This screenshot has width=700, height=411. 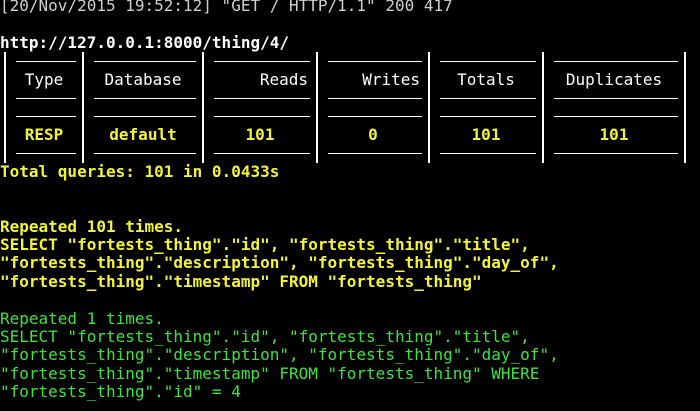 What do you see at coordinates (352, 153) in the screenshot?
I see `table-border-bottom` at bounding box center [352, 153].